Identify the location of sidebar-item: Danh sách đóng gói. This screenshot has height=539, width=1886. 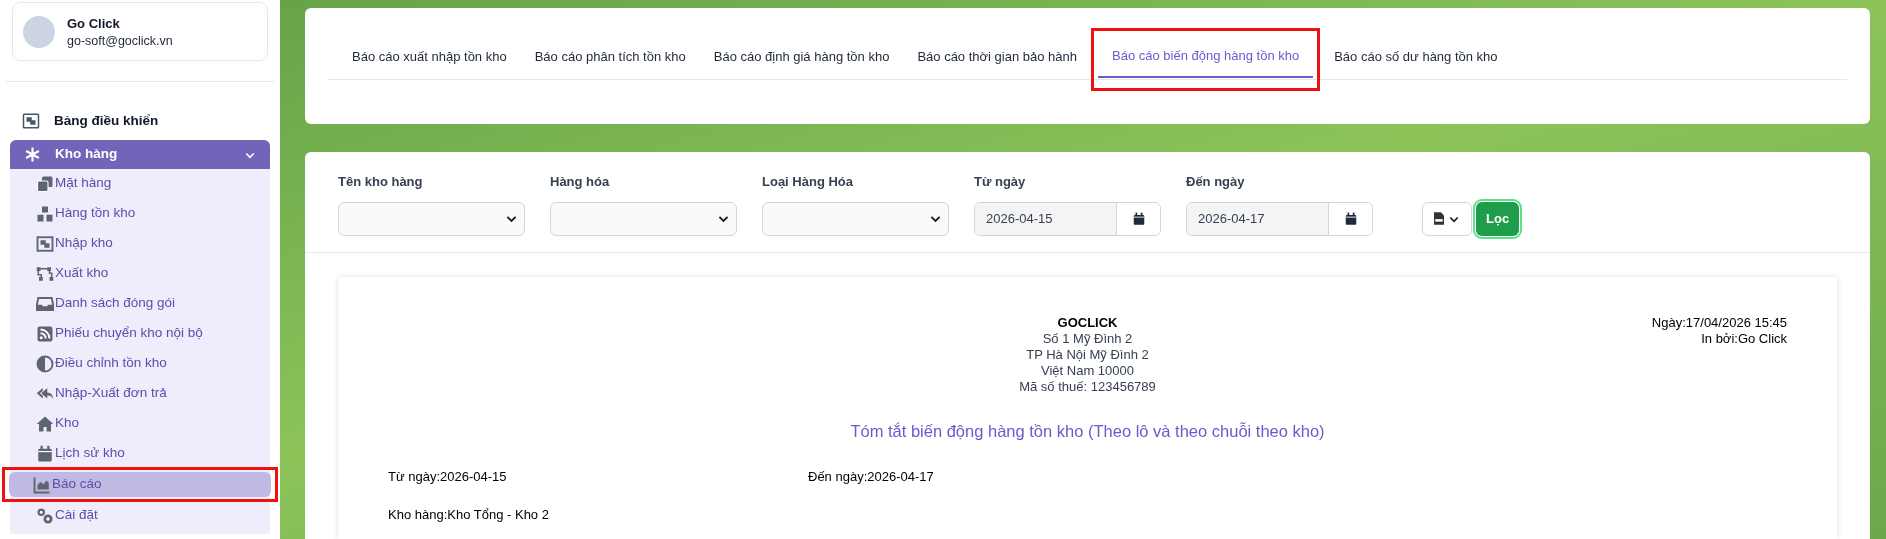
(140, 303).